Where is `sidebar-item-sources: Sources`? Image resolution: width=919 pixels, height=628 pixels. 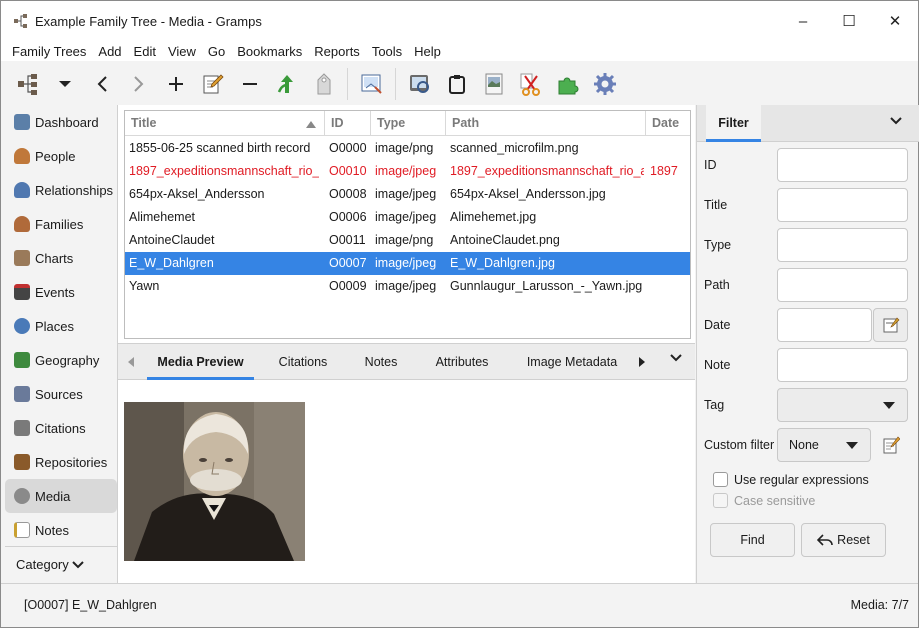 sidebar-item-sources: Sources is located at coordinates (61, 394).